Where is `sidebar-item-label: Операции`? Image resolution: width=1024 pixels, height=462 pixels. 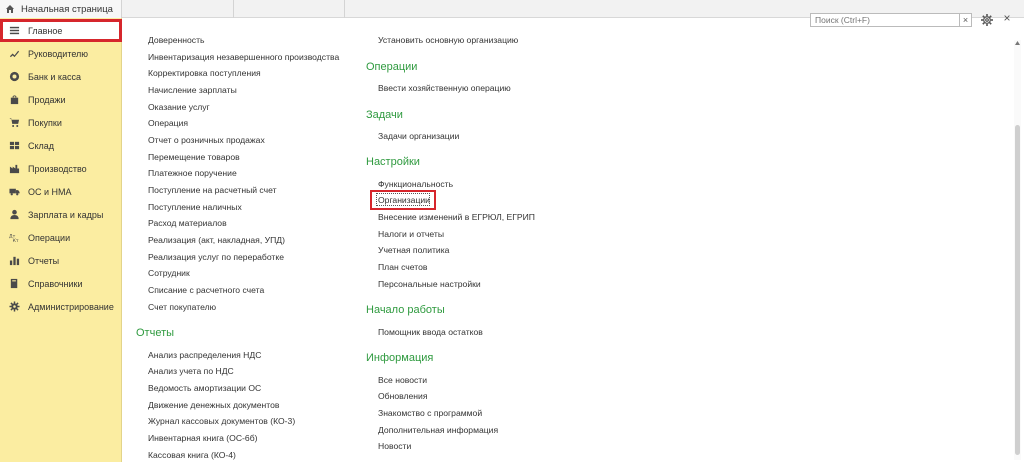
sidebar-item-label: Операции is located at coordinates (49, 237).